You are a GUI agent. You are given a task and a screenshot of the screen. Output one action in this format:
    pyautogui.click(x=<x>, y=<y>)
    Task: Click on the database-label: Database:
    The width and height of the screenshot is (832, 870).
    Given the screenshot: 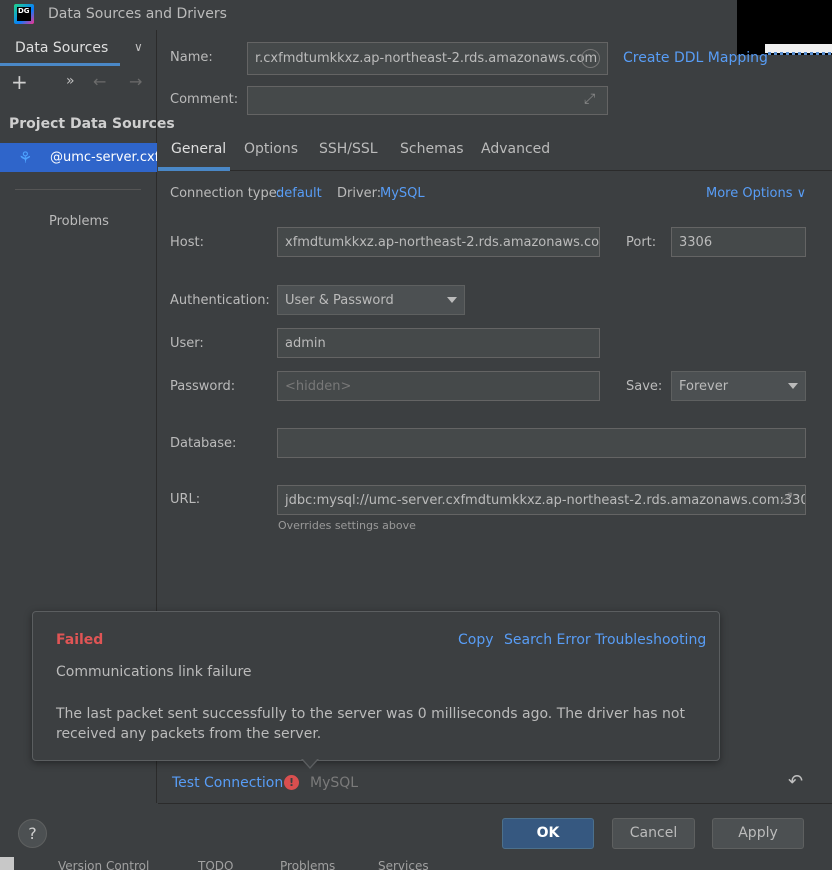 What is the action you would take?
    pyautogui.click(x=203, y=443)
    